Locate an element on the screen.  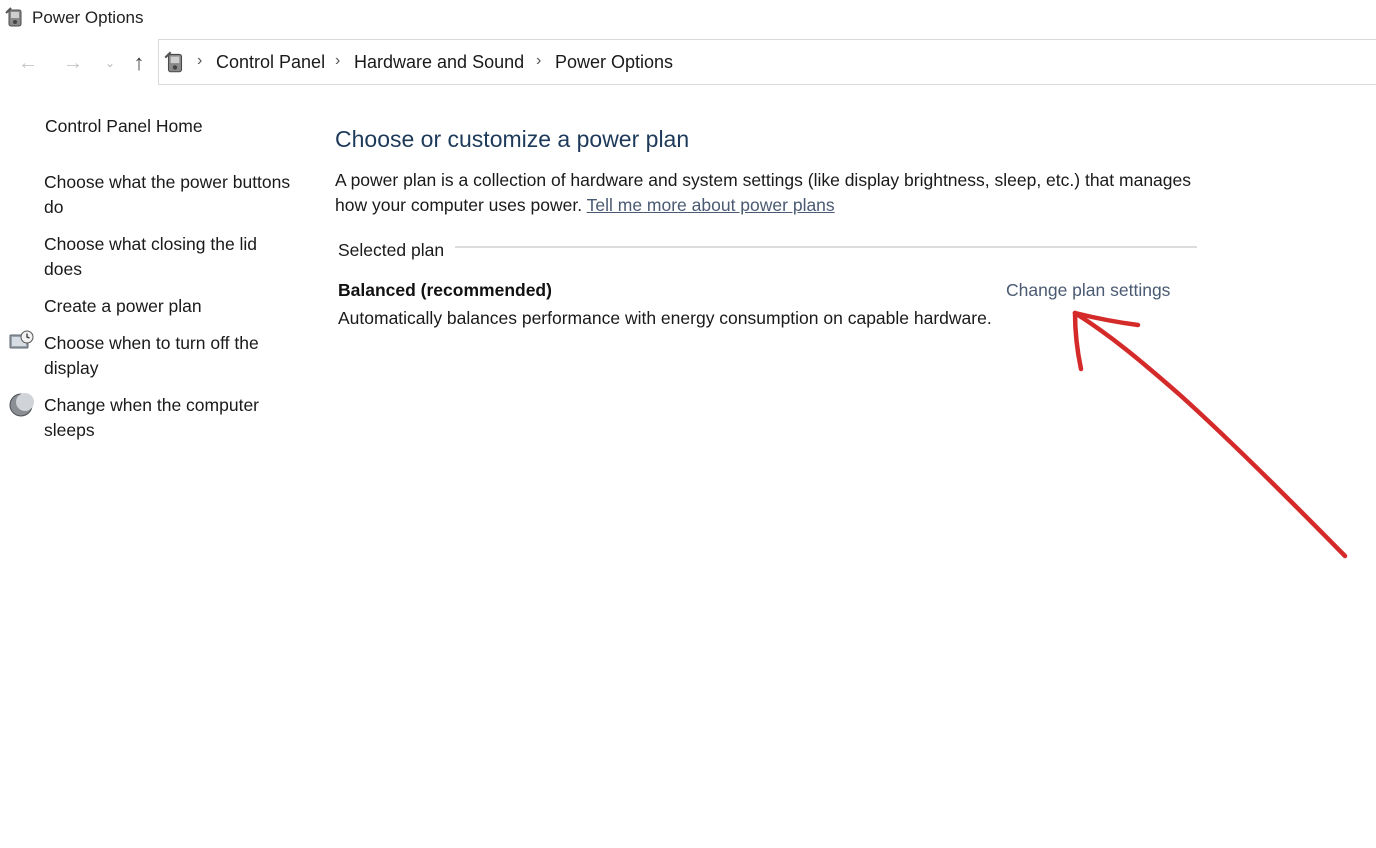
page-title: Choose or customize a power plan is located at coordinates (512, 139).